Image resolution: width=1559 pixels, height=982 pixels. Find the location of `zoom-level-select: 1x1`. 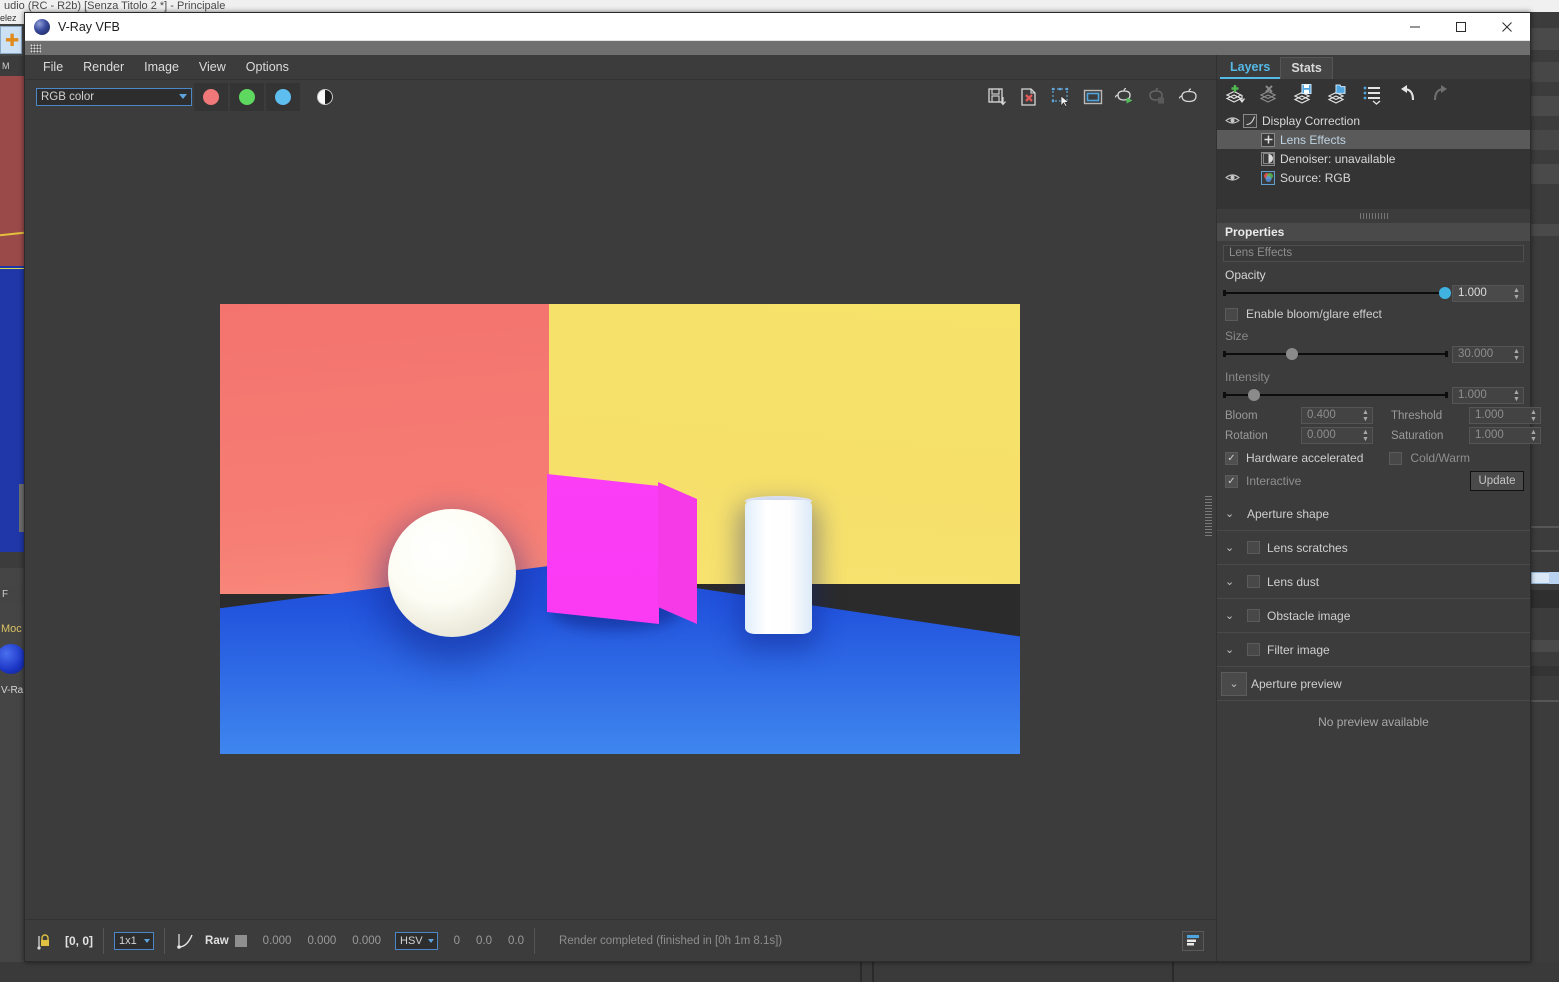

zoom-level-select: 1x1 is located at coordinates (134, 940).